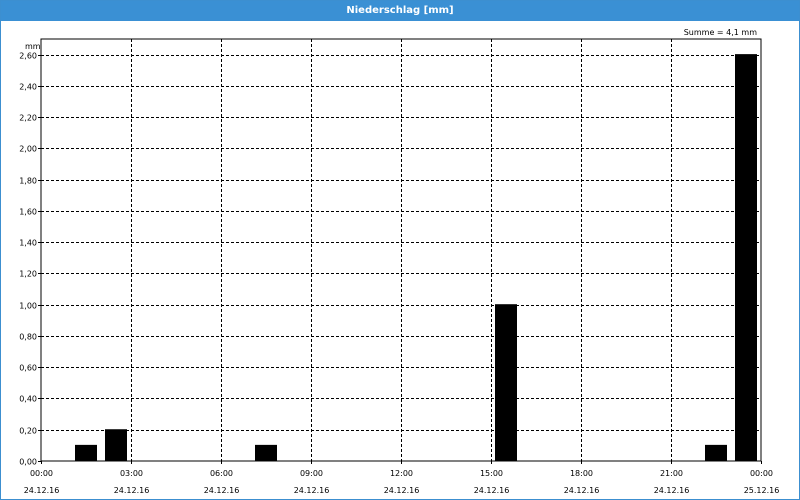  What do you see at coordinates (28, 243) in the screenshot?
I see `y-tick-label: 1,40` at bounding box center [28, 243].